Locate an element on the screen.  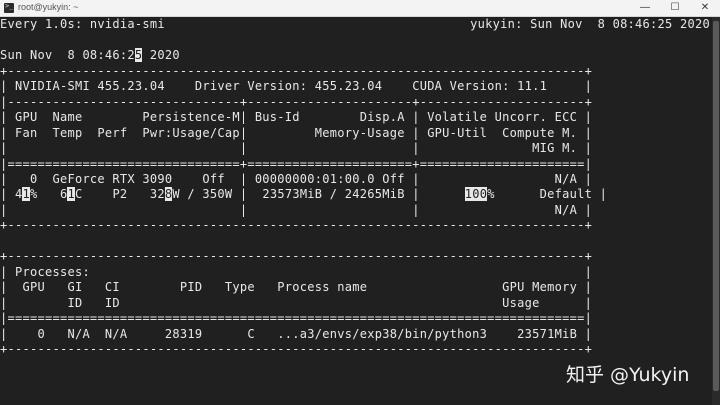
column-header-3: | | | MIG M. | is located at coordinates (296, 148).